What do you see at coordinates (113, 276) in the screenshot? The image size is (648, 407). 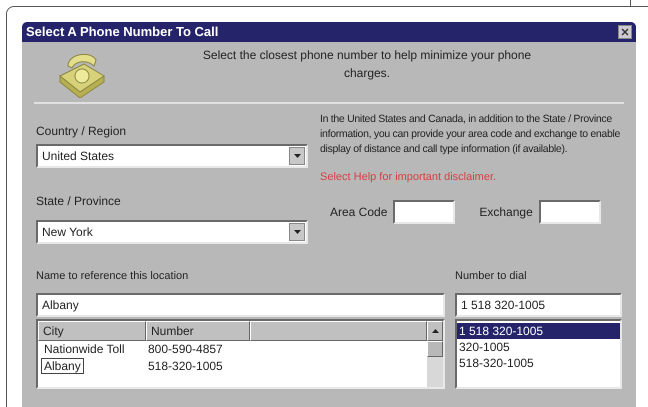 I see `location-name-label: Name to reference this location` at bounding box center [113, 276].